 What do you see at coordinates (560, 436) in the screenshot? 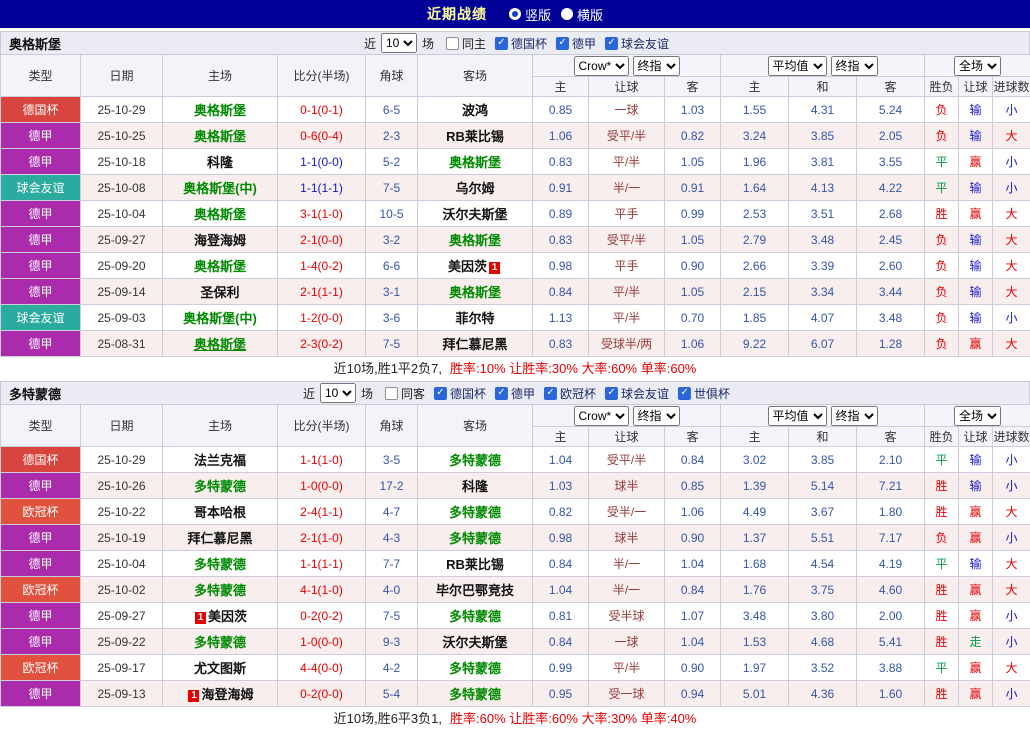
I see `sub-col-odds-home: 主` at bounding box center [560, 436].